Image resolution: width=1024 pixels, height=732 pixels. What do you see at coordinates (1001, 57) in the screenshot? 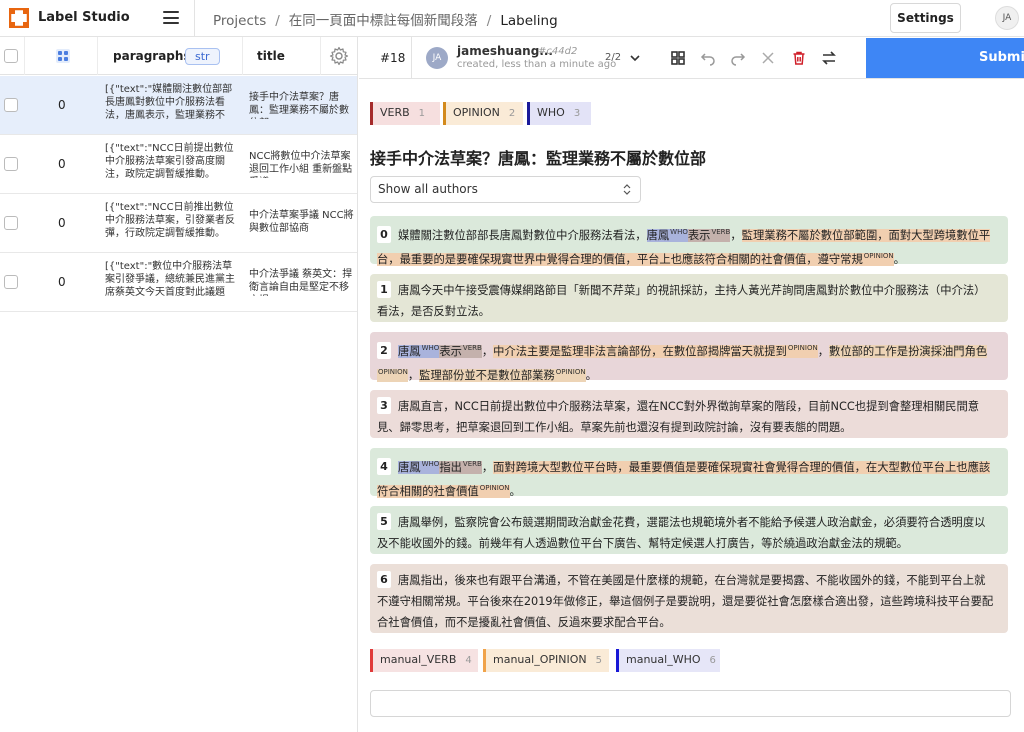
I see `submit-button-label: Submit` at bounding box center [1001, 57].